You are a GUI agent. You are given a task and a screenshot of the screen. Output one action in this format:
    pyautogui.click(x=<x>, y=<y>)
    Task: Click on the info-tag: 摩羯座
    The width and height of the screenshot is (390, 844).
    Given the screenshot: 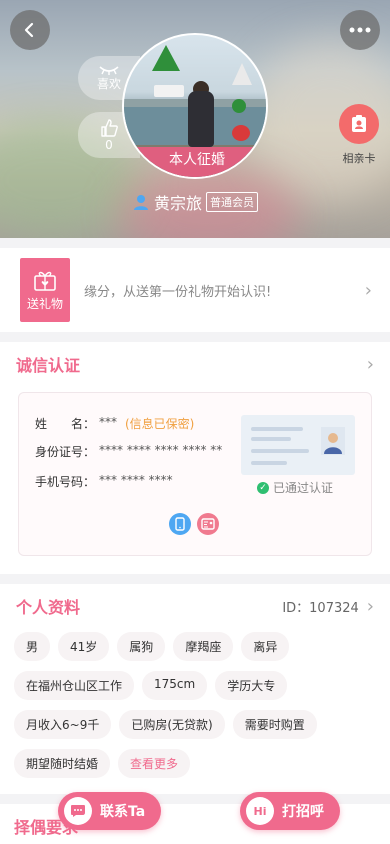 What is the action you would take?
    pyautogui.click(x=203, y=646)
    